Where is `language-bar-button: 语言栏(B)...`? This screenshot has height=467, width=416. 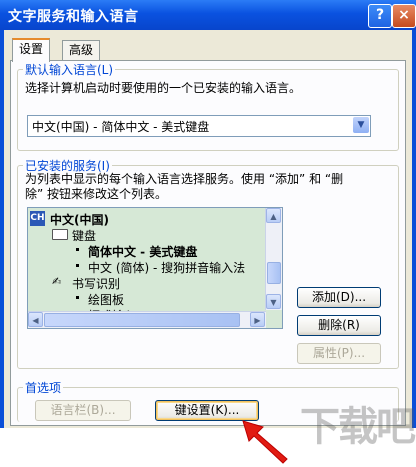 language-bar-button: 语言栏(B)... is located at coordinates (83, 410).